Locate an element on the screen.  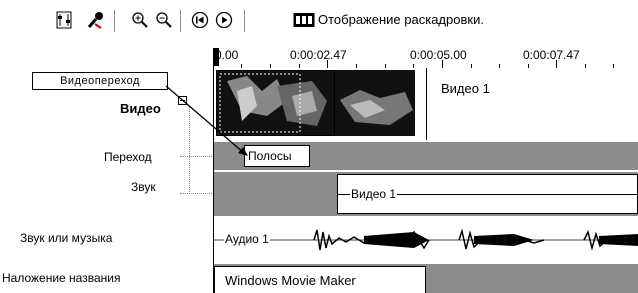
track-label-video: Видео is located at coordinates (140, 108).